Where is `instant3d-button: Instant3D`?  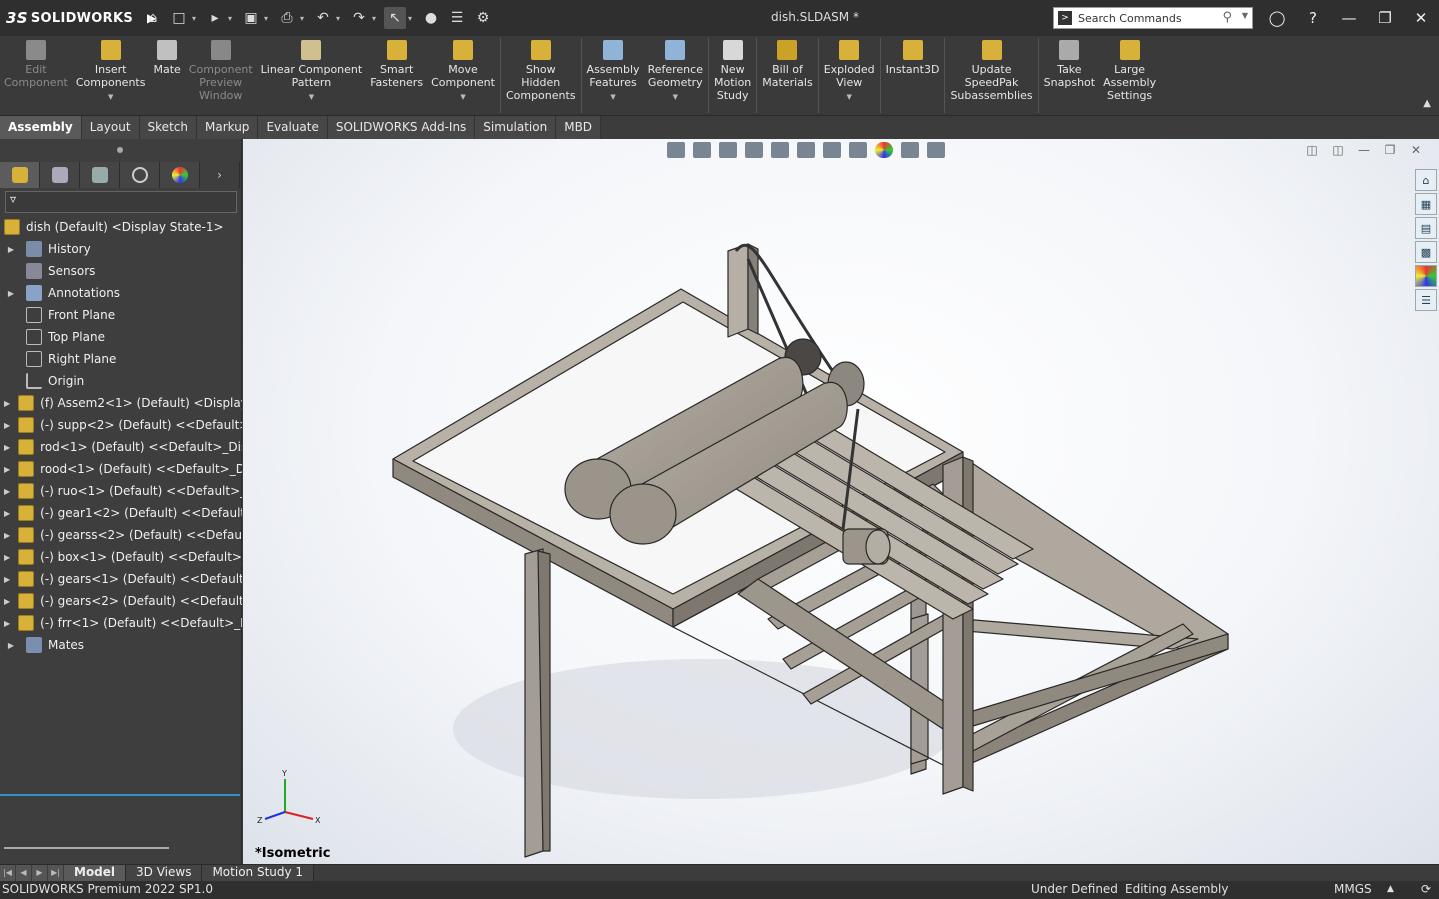
instant3d-button: Instant3D is located at coordinates (913, 75).